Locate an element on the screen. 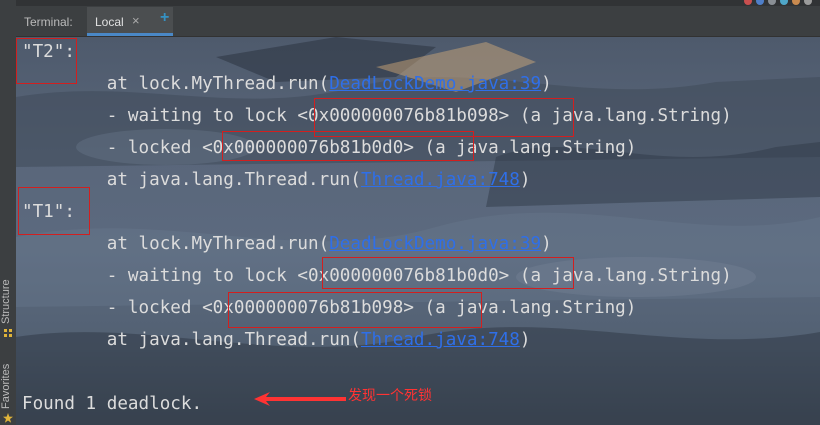 This screenshot has height=425, width=820. t1-thread-run-line: at java.lang.Thread.run(Thread.java:748) is located at coordinates (276, 340).